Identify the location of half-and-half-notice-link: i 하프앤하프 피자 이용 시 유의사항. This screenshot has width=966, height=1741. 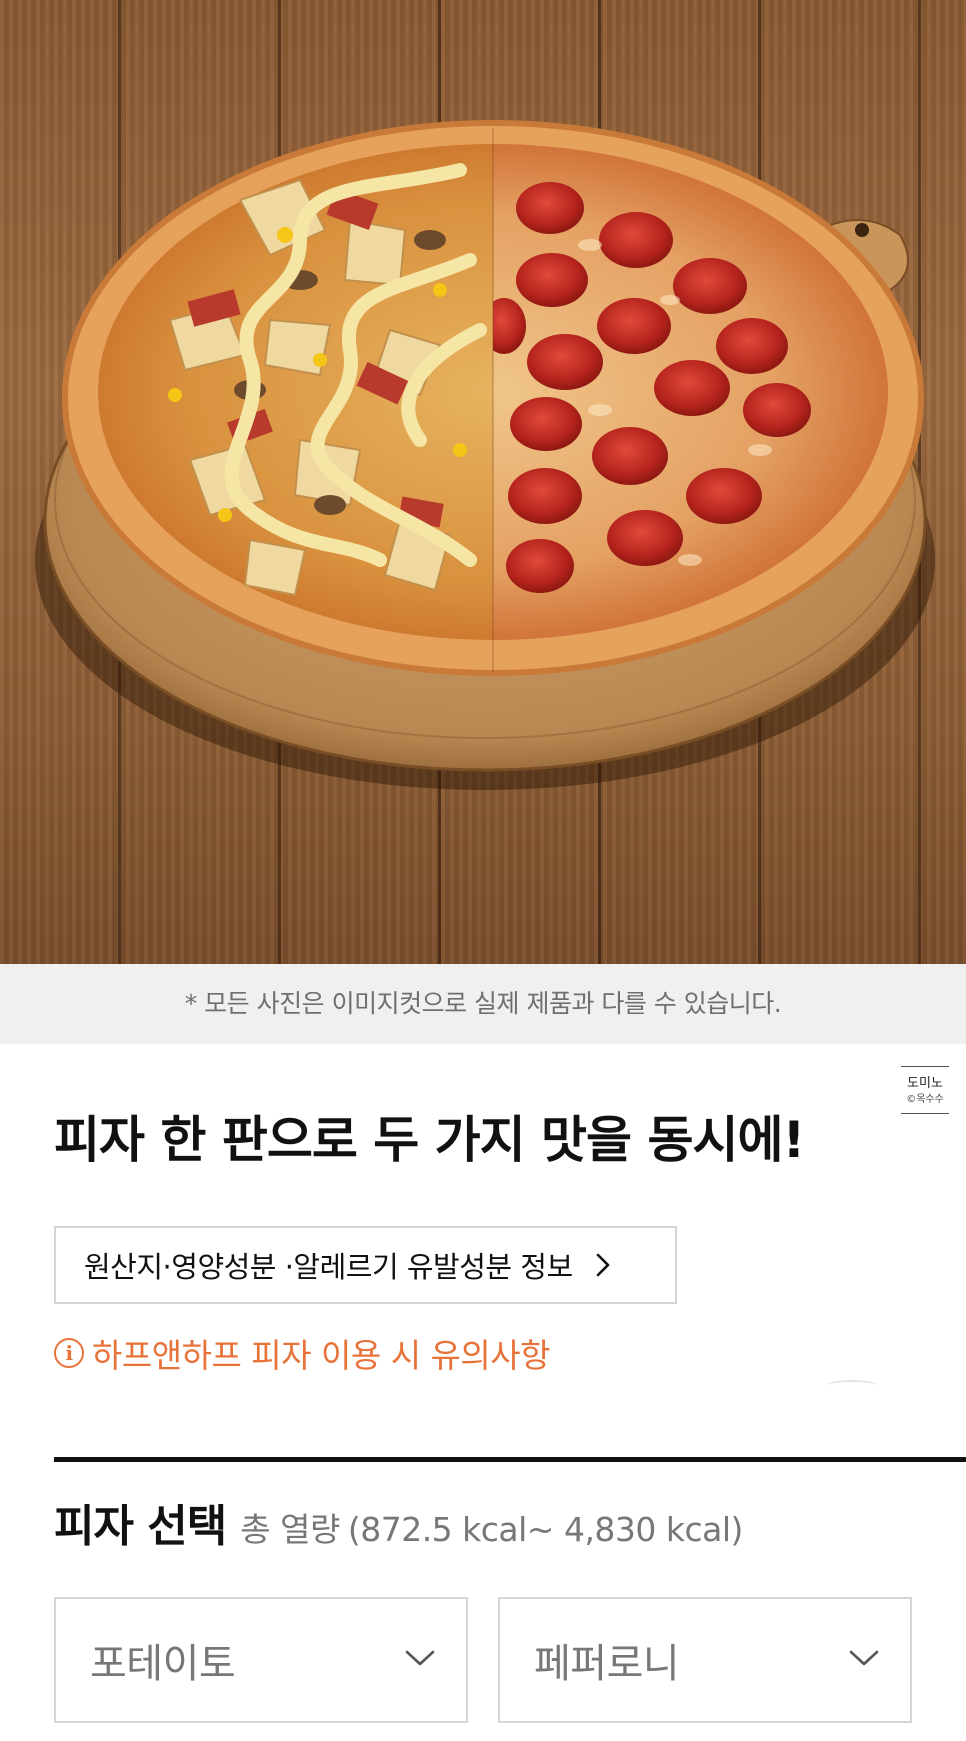
(302, 1353).